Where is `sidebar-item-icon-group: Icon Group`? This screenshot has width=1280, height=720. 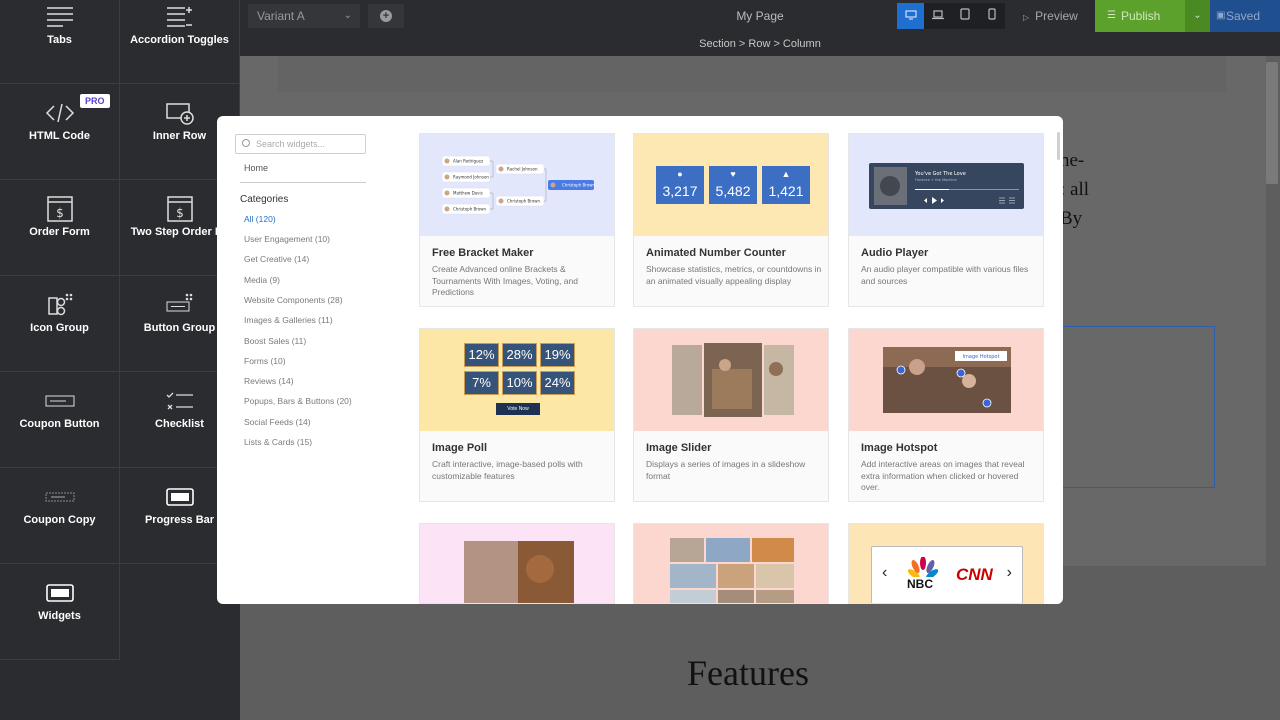
sidebar-item-icon-group: Icon Group is located at coordinates (60, 324).